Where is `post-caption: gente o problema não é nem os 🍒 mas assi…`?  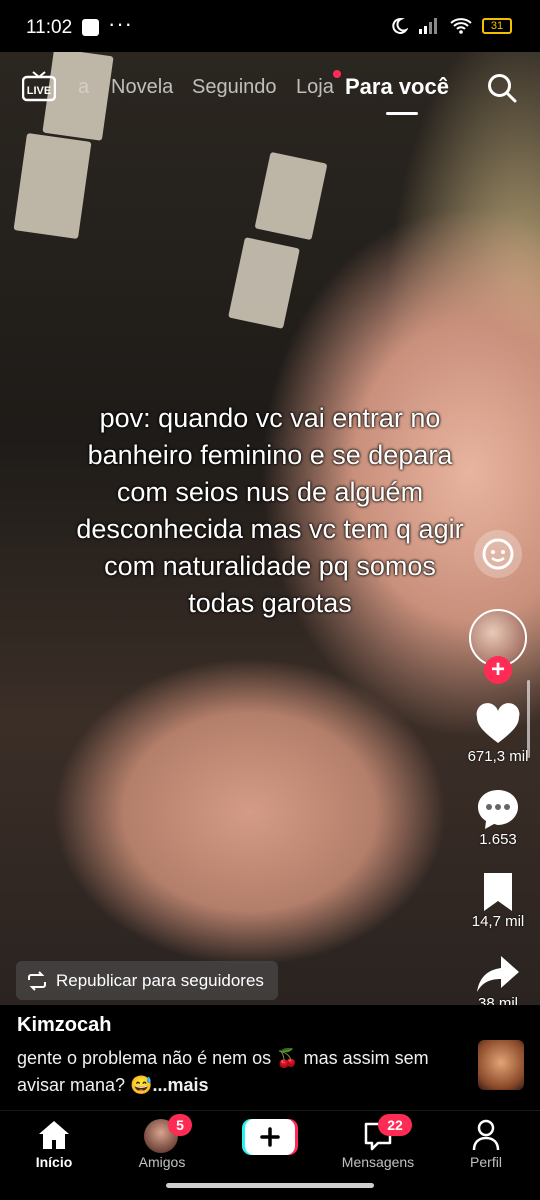 post-caption: gente o problema não é nem os 🍒 mas assi… is located at coordinates (227, 1072).